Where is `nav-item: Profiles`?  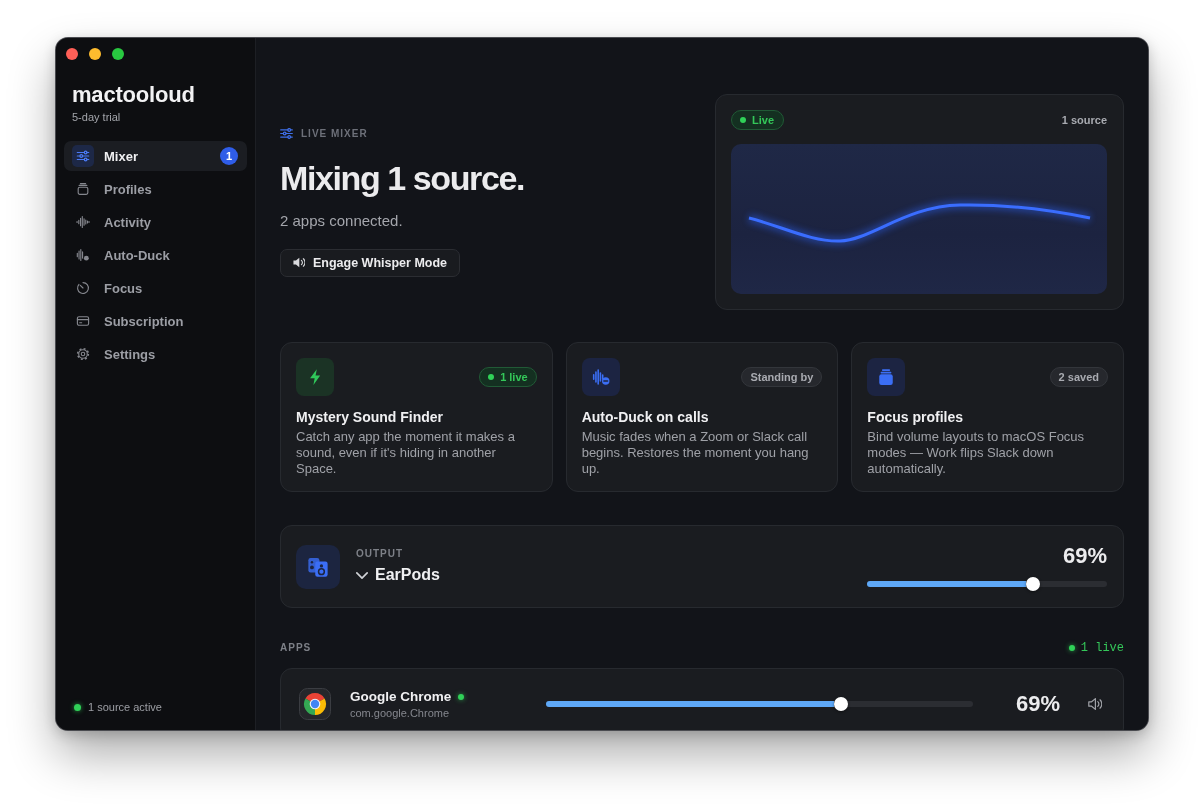
nav-item: Profiles is located at coordinates (155, 189).